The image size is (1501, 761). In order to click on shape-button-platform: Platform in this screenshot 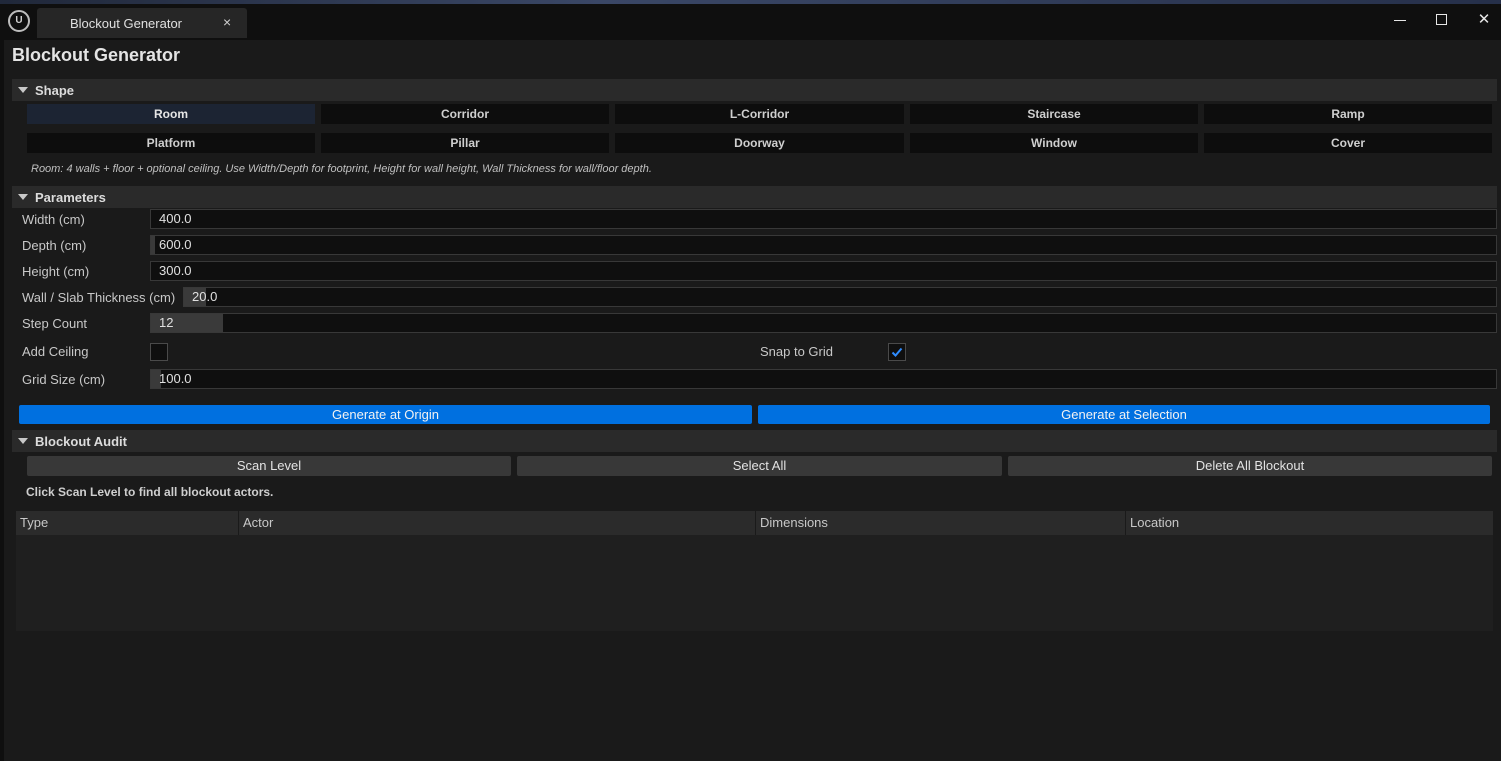, I will do `click(171, 143)`.